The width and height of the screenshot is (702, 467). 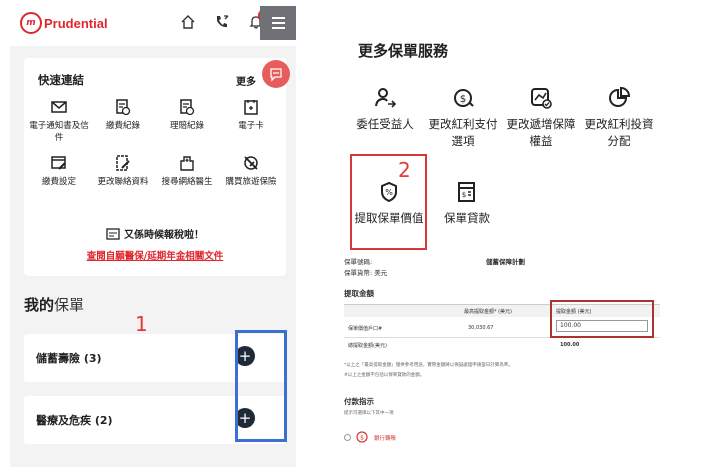 I want to click on quick-link-search-doctor: 搜尋網絡醫生, so click(x=187, y=171).